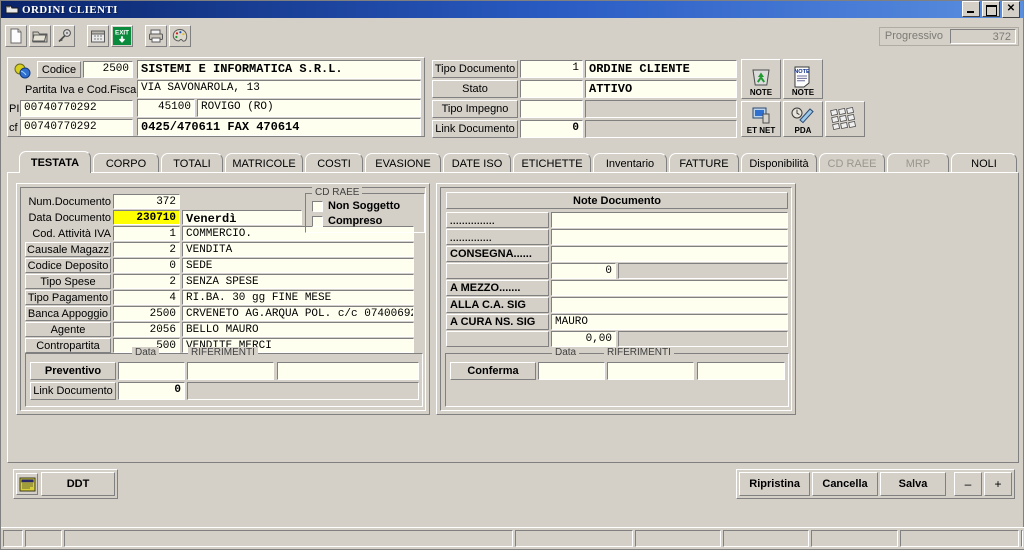 This screenshot has width=1024, height=550. Describe the element at coordinates (146, 201) in the screenshot. I see `testata-row-code-0: 372` at that location.